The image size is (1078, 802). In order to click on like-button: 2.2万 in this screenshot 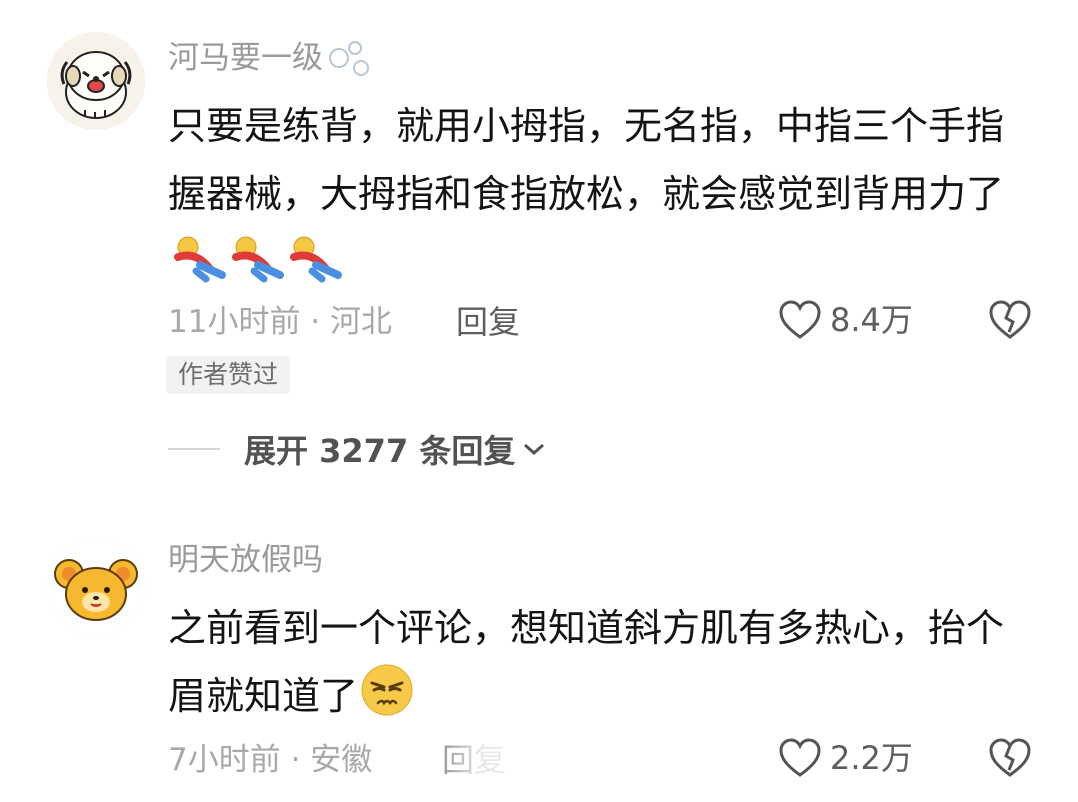, I will do `click(845, 758)`.